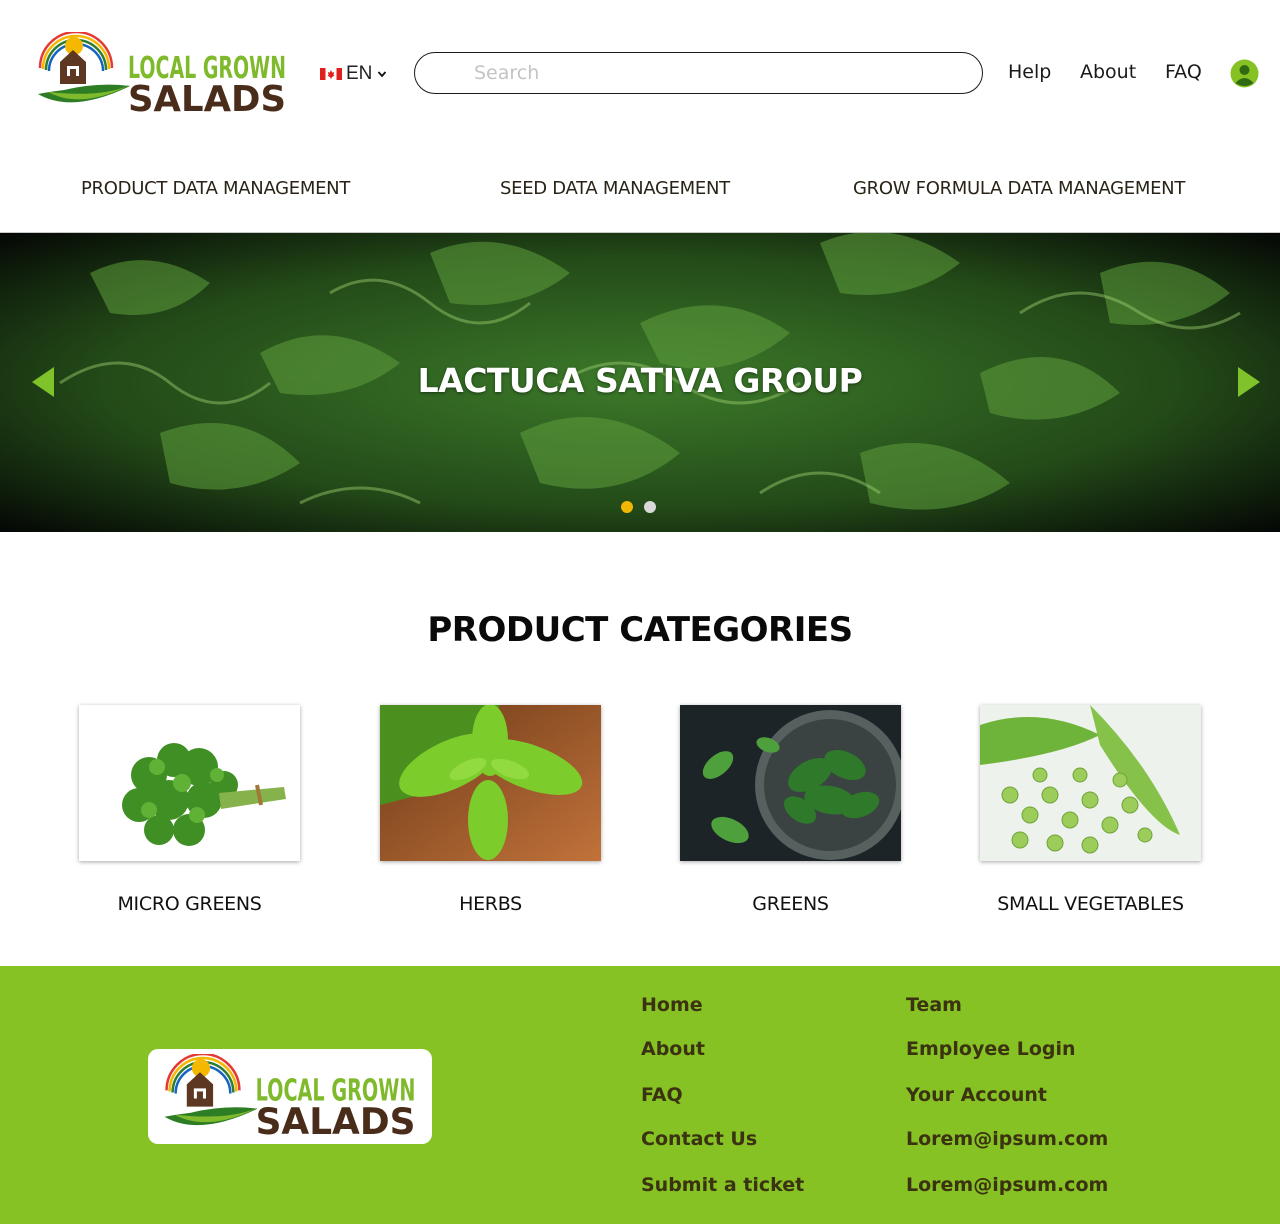  I want to click on user-avatar-icon, so click(1244, 73).